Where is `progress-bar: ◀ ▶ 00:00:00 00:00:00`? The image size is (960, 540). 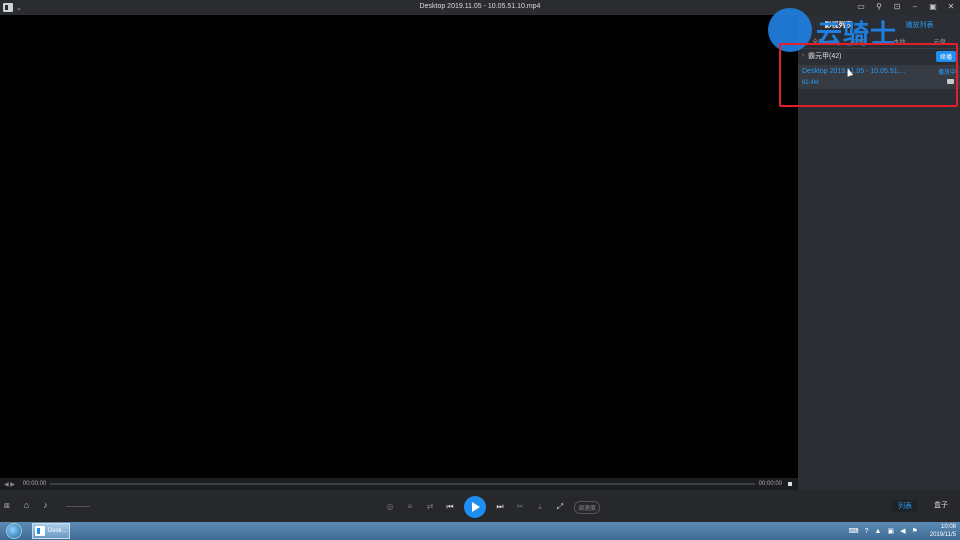
progress-bar: ◀ ▶ 00:00:00 00:00:00 is located at coordinates (399, 484).